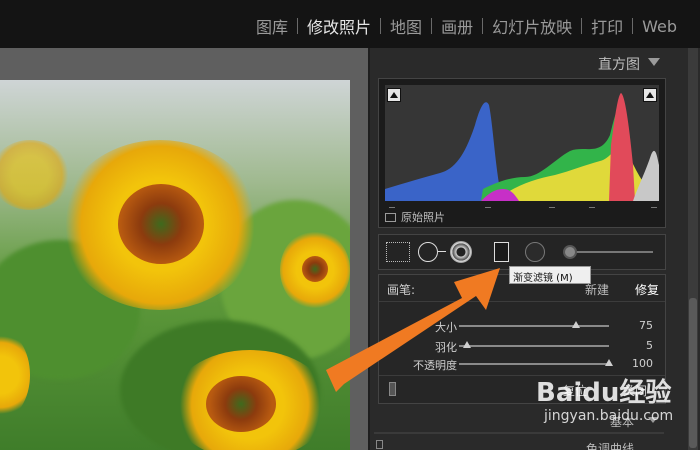 The width and height of the screenshot is (700, 450). I want to click on slider-feather: 羽化 5, so click(522, 346).